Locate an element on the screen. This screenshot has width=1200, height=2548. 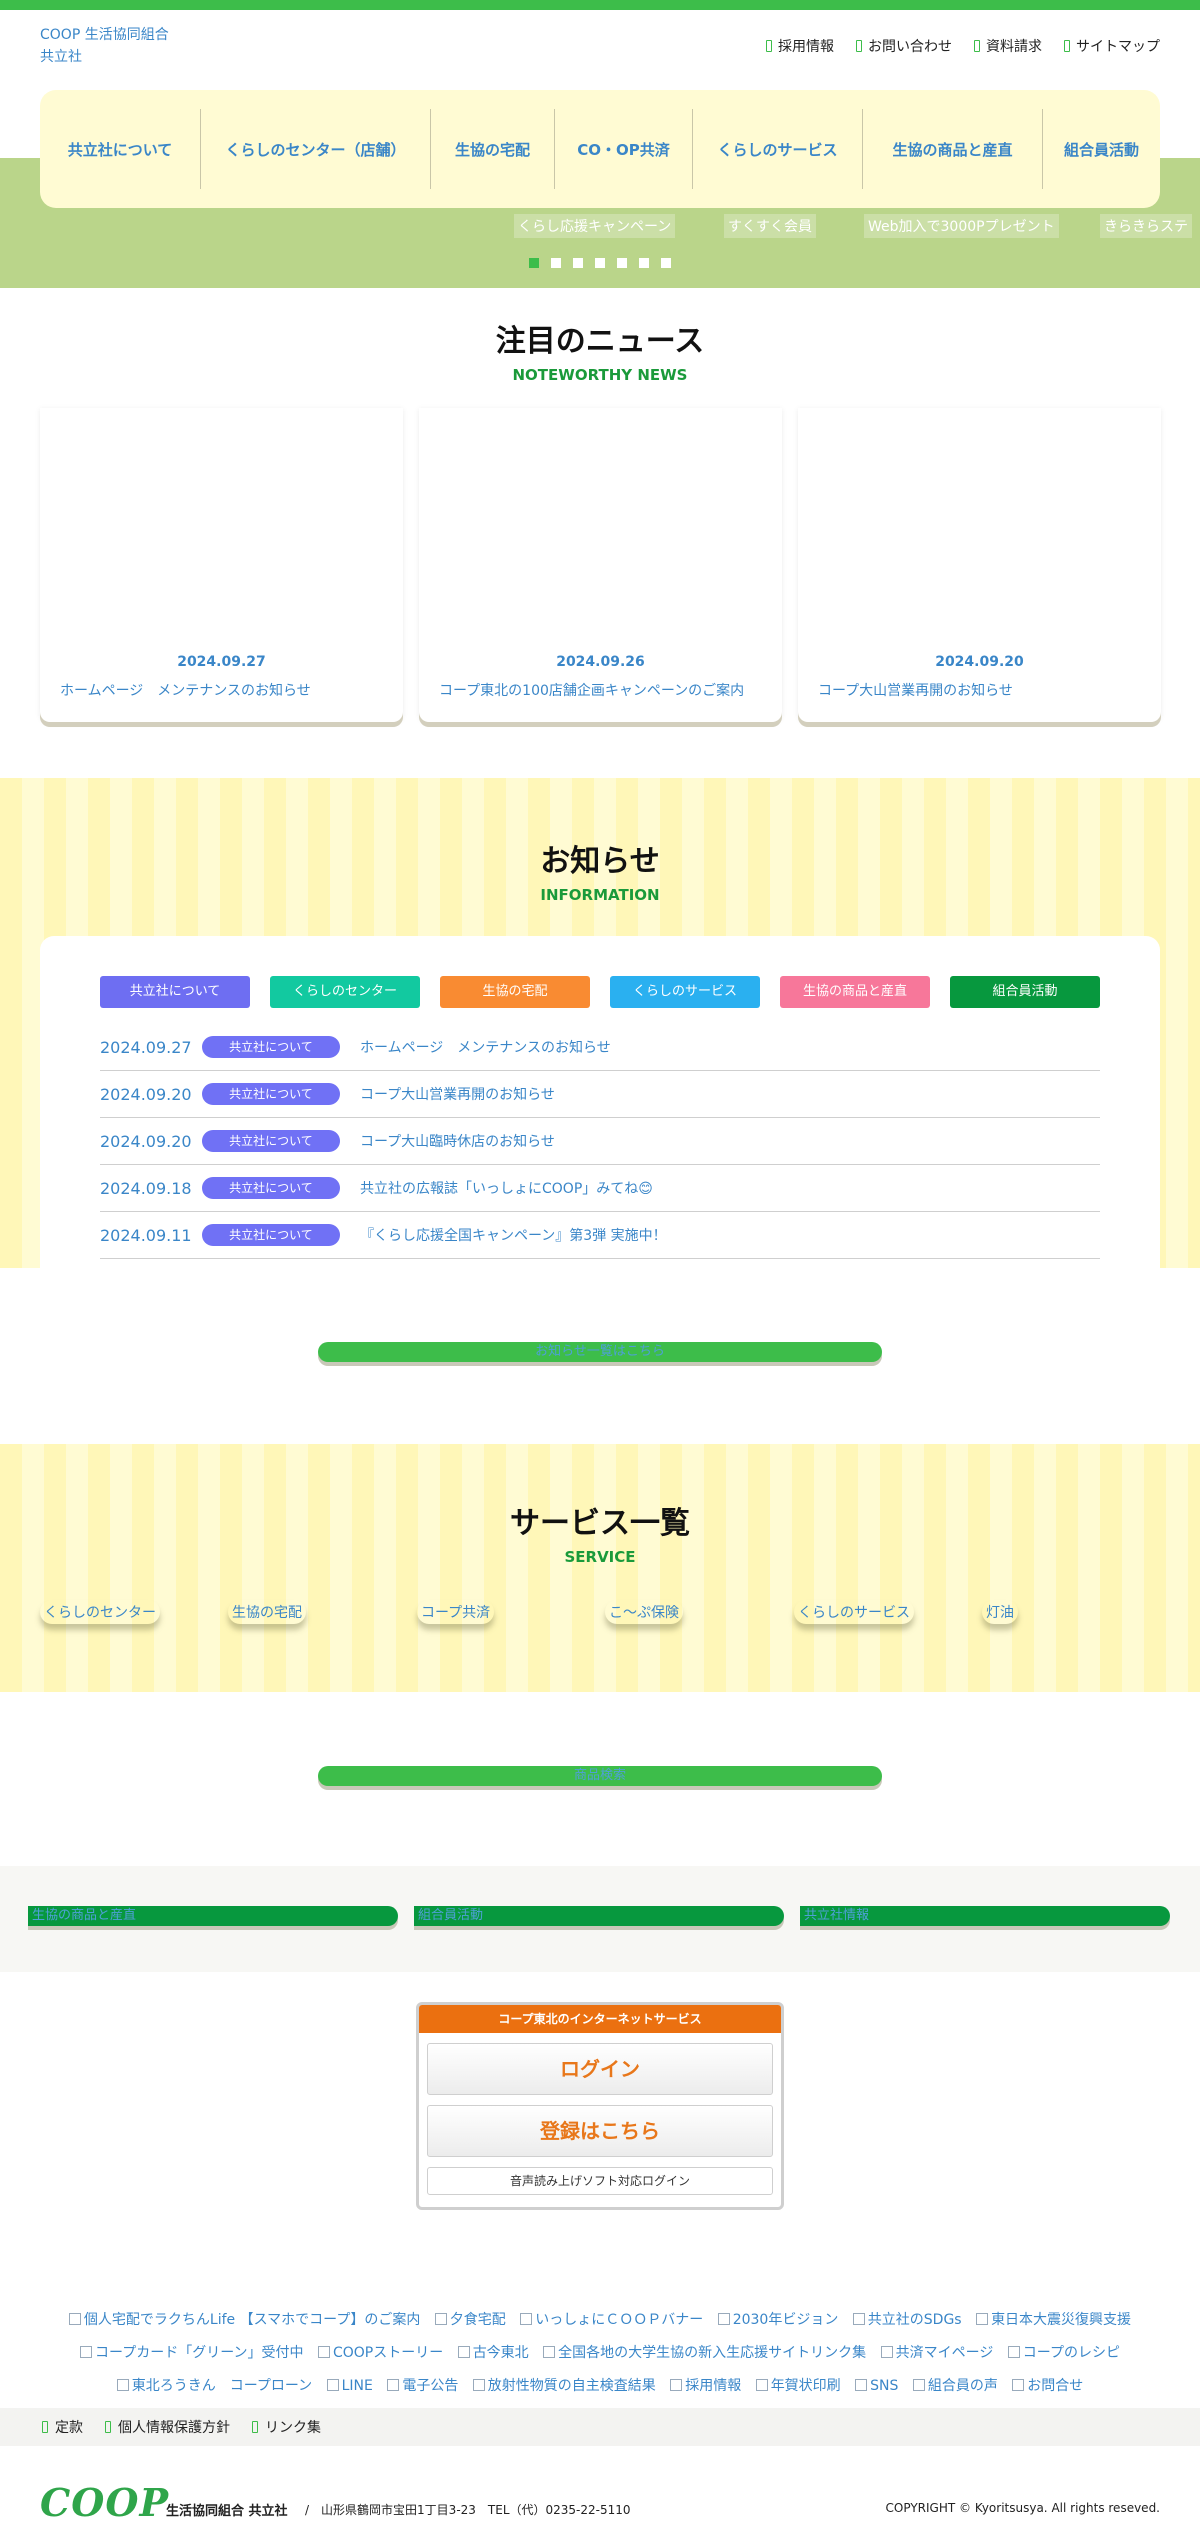
banner-link: 採用情報 is located at coordinates (705, 2386).